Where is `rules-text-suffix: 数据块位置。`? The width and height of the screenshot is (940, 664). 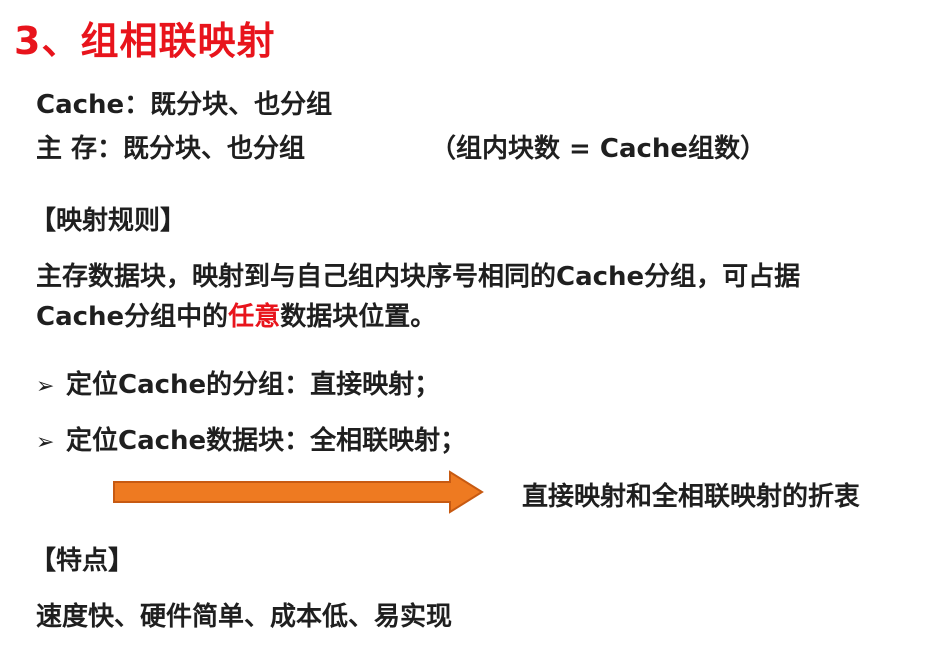 rules-text-suffix: 数据块位置。 is located at coordinates (358, 317).